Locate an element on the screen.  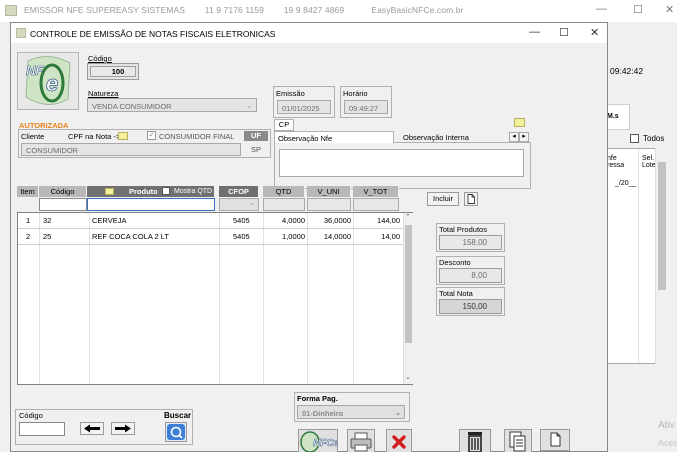
app-icon is located at coordinates (11, 10).